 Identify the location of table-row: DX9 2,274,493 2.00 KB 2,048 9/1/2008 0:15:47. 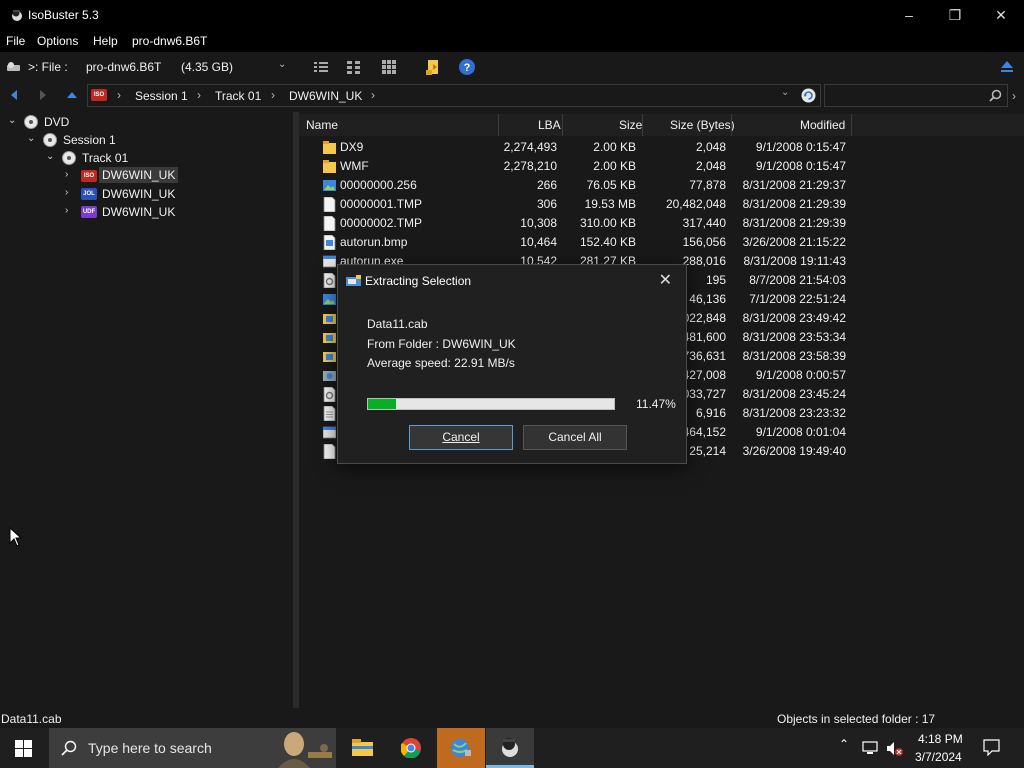
(579, 146).